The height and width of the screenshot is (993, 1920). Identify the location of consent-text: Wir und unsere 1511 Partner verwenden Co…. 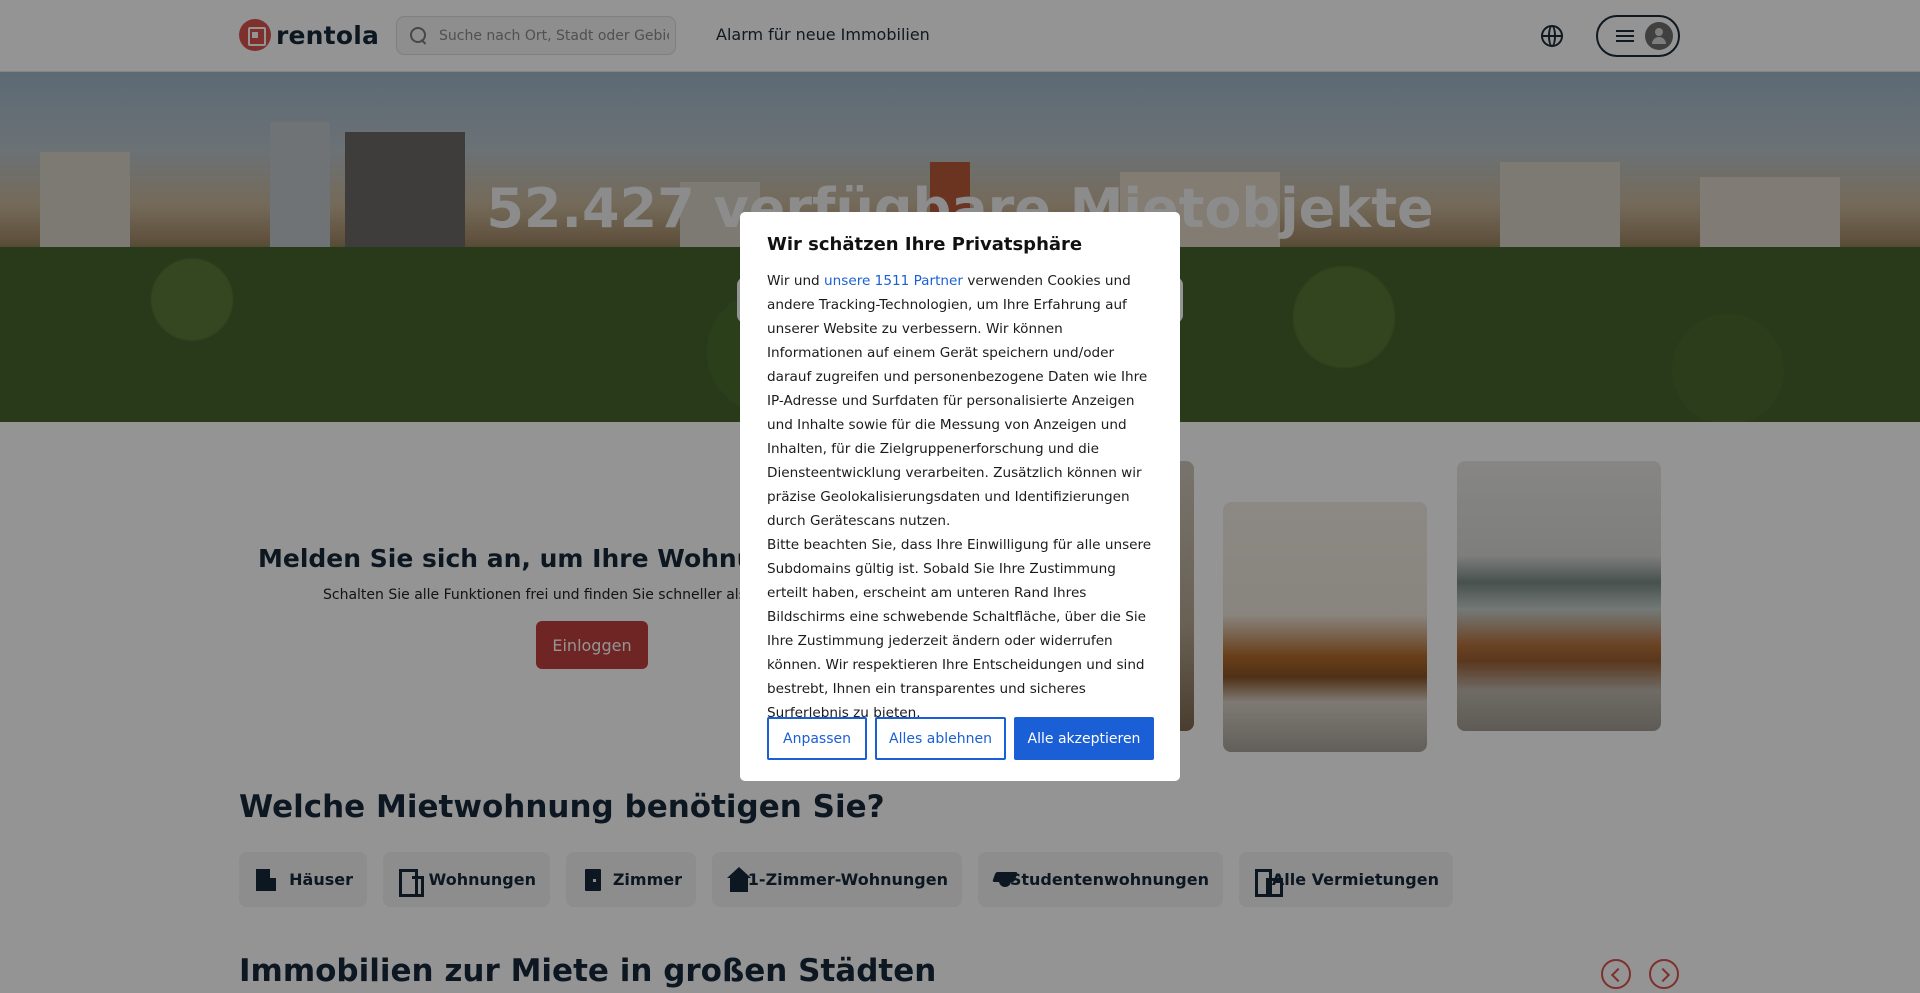
(960, 497).